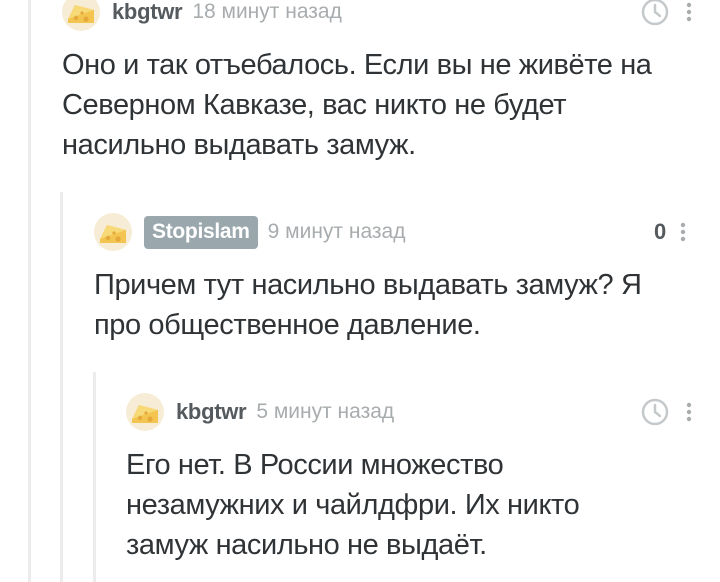 This screenshot has height=582, width=720. What do you see at coordinates (287, 325) in the screenshot?
I see `comment-text-line: про общественное давление.` at bounding box center [287, 325].